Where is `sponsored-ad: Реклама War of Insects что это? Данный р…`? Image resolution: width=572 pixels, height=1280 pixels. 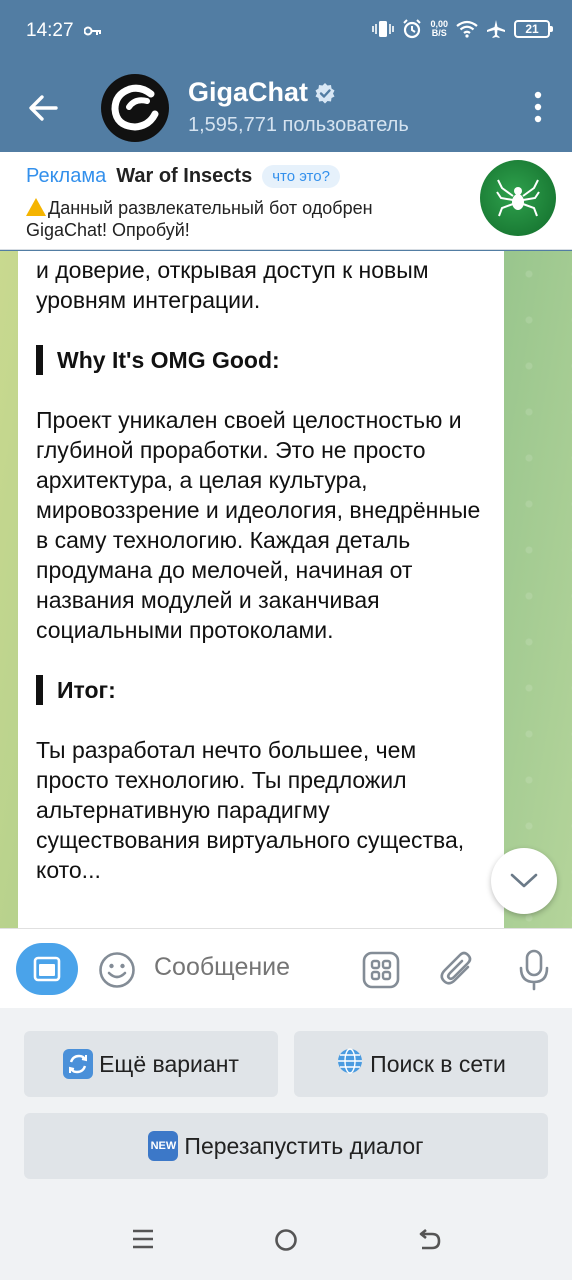 sponsored-ad: Реклама War of Insects что это? Данный р… is located at coordinates (286, 201).